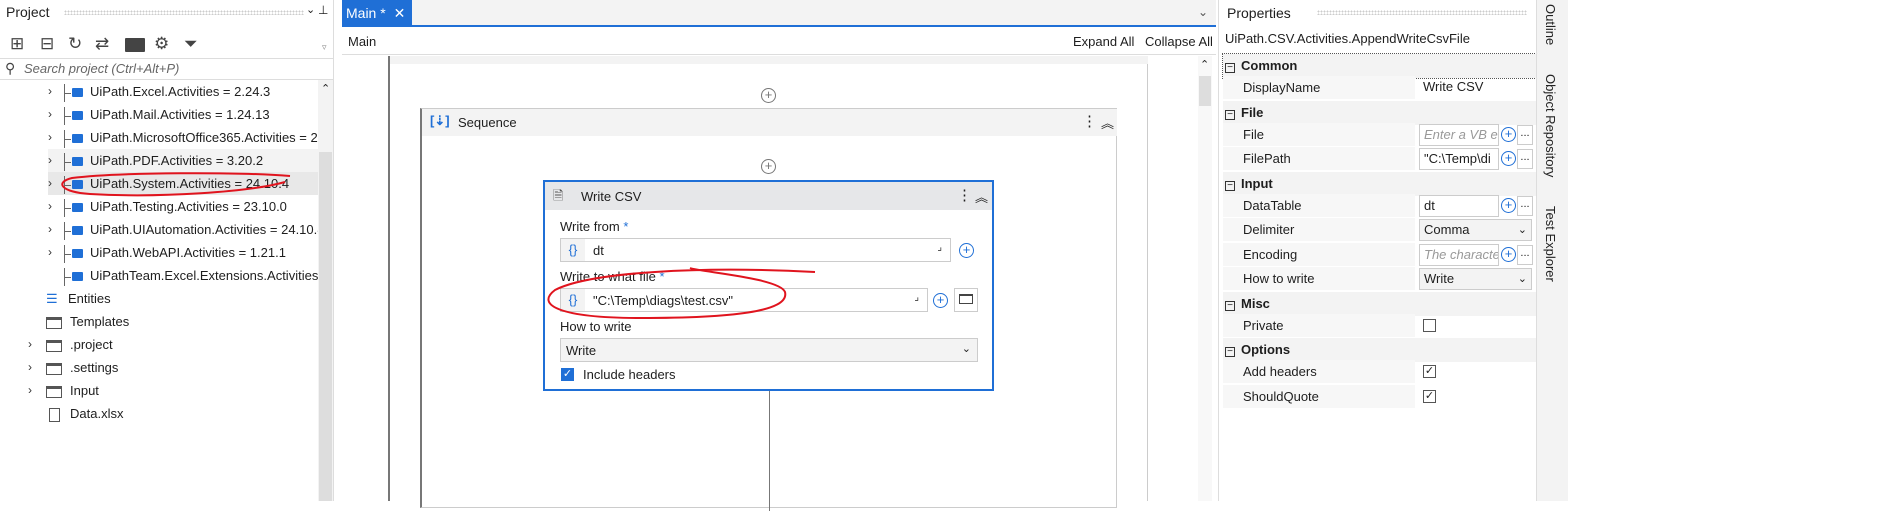 The image size is (1877, 511). I want to click on file-path-field: {} "C:\Temp\diags\test.csv" ⌟, so click(744, 300).